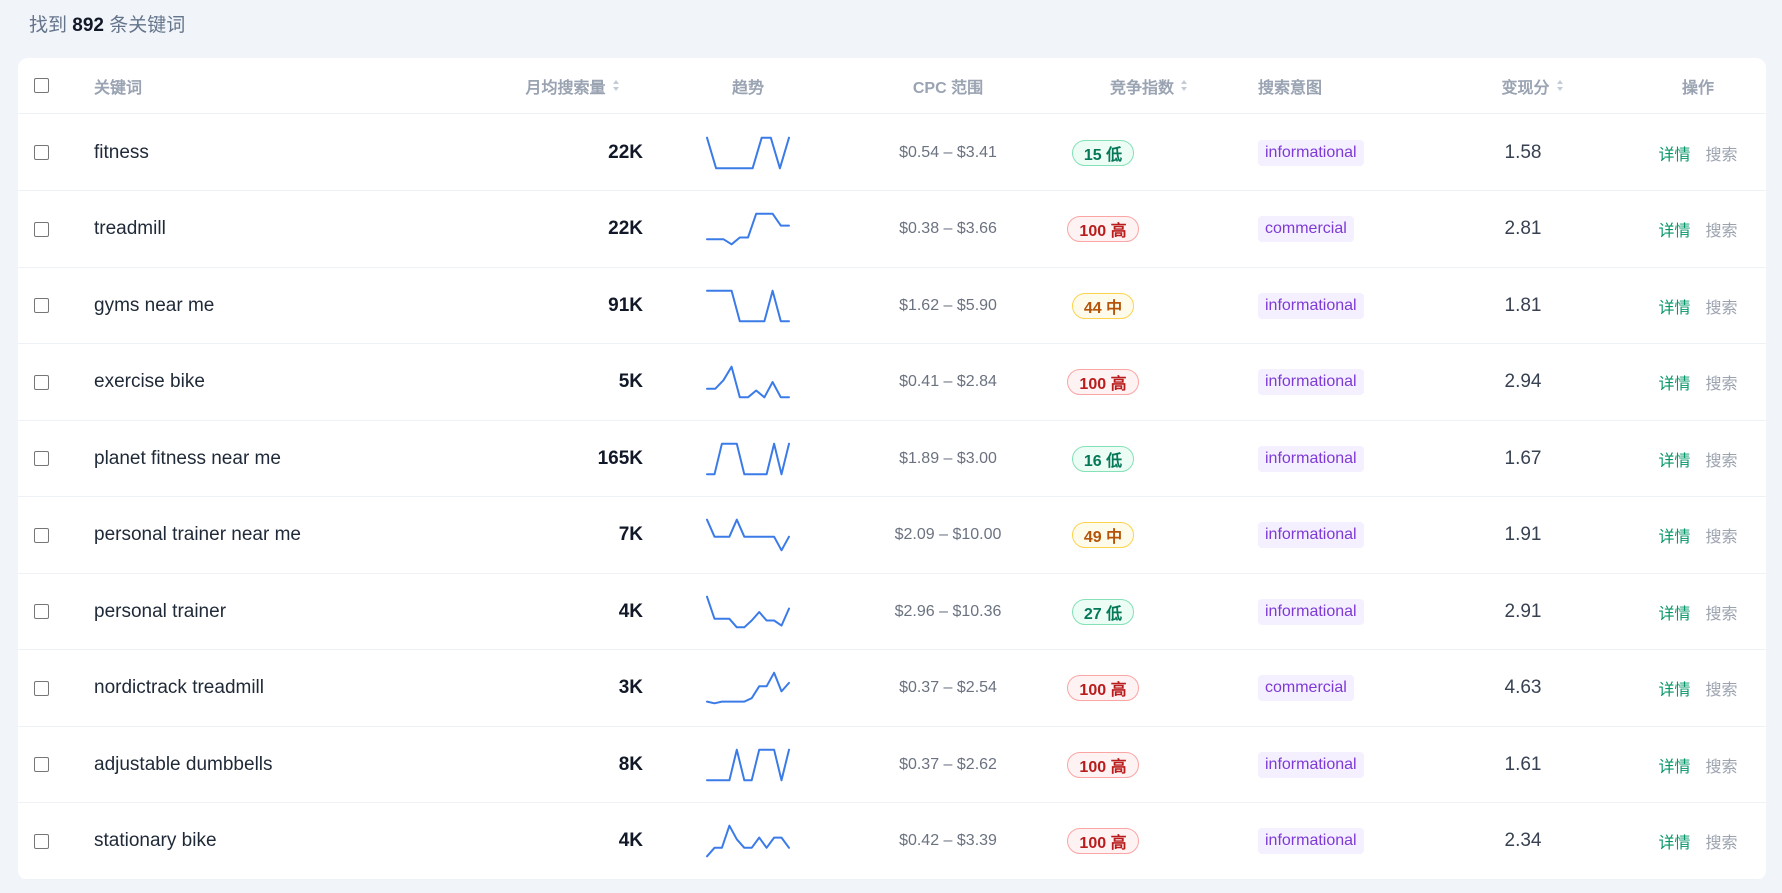 Image resolution: width=1782 pixels, height=893 pixels. What do you see at coordinates (948, 687) in the screenshot?
I see `cpc-range: $0.37 – $2.54` at bounding box center [948, 687].